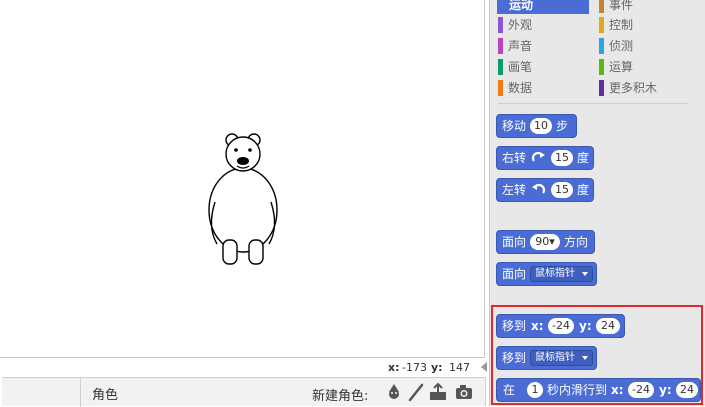  Describe the element at coordinates (539, 188) in the screenshot. I see `rotate-ccw-icon` at that location.